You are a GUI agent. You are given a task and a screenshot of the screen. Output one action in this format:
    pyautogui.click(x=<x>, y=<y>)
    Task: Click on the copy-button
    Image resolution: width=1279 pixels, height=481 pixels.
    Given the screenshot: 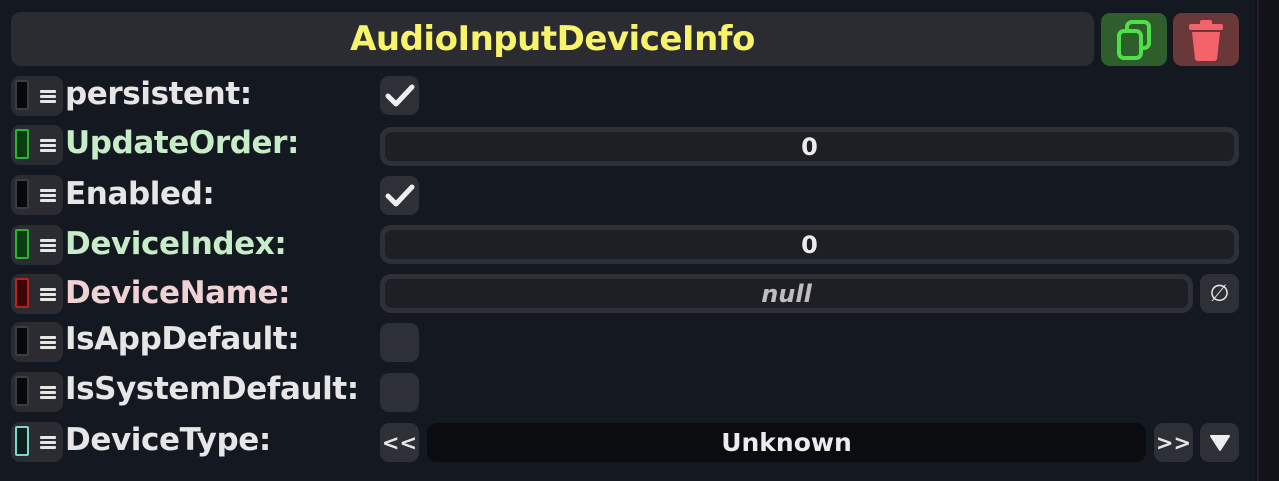 What is the action you would take?
    pyautogui.click(x=1134, y=39)
    